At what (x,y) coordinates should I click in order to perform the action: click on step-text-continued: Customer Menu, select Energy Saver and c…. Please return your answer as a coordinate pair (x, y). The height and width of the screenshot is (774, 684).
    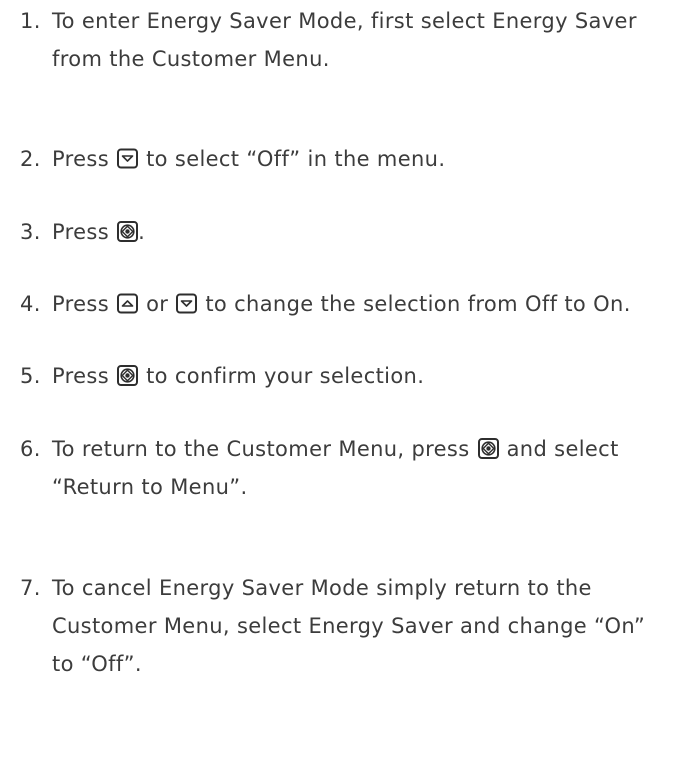
    Looking at the image, I should click on (349, 626).